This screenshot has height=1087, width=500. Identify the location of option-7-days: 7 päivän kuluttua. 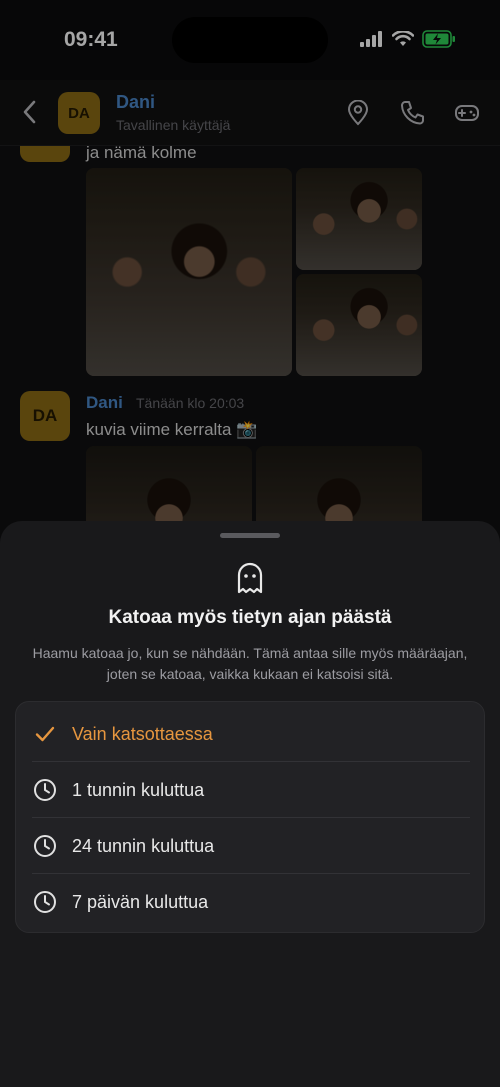
(251, 902).